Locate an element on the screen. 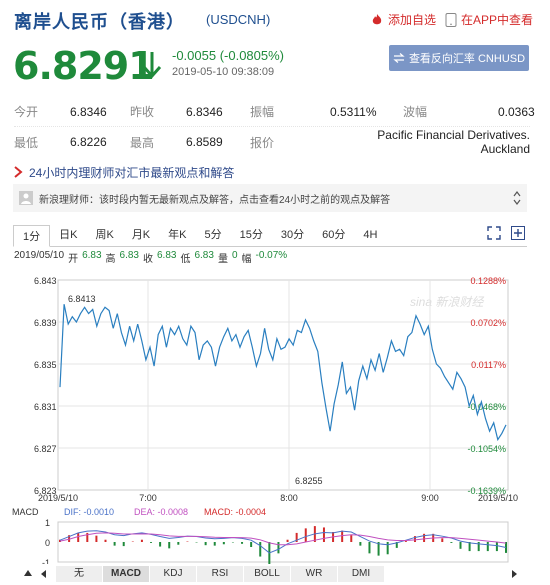 This screenshot has height=585, width=550. macd-y-tick: 1 is located at coordinates (47, 523).